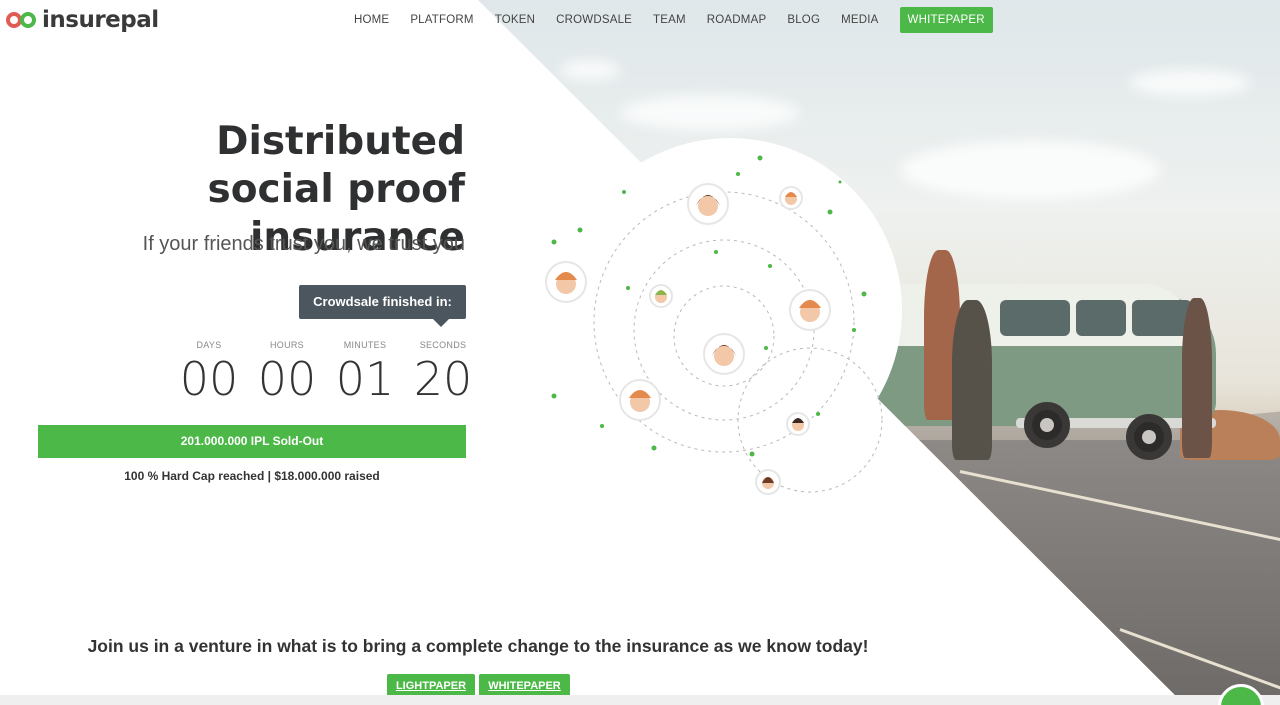 This screenshot has width=1280, height=705. What do you see at coordinates (287, 379) in the screenshot?
I see `countdown-hours-value: 00` at bounding box center [287, 379].